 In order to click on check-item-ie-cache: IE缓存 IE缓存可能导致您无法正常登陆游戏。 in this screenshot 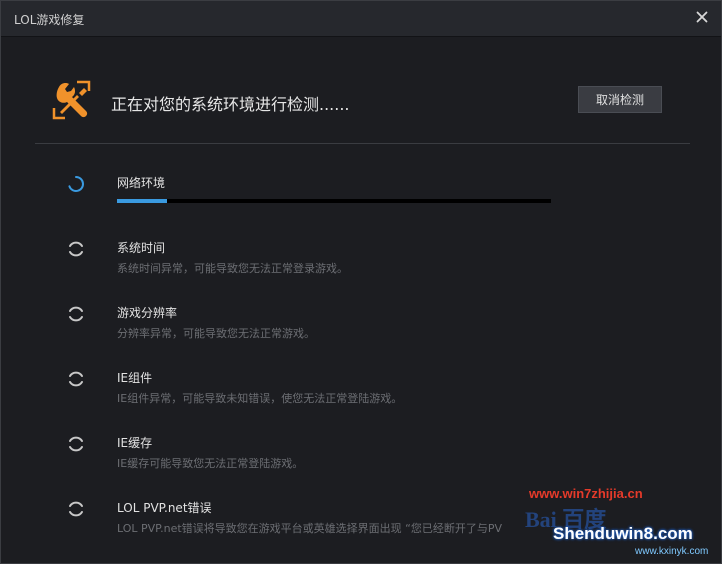, I will do `click(361, 462)`.